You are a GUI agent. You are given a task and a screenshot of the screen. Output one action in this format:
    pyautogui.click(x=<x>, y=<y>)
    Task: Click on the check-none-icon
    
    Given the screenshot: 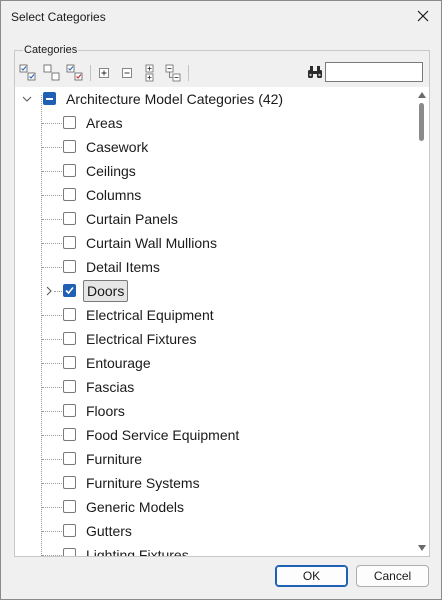 What is the action you would take?
    pyautogui.click(x=51, y=72)
    